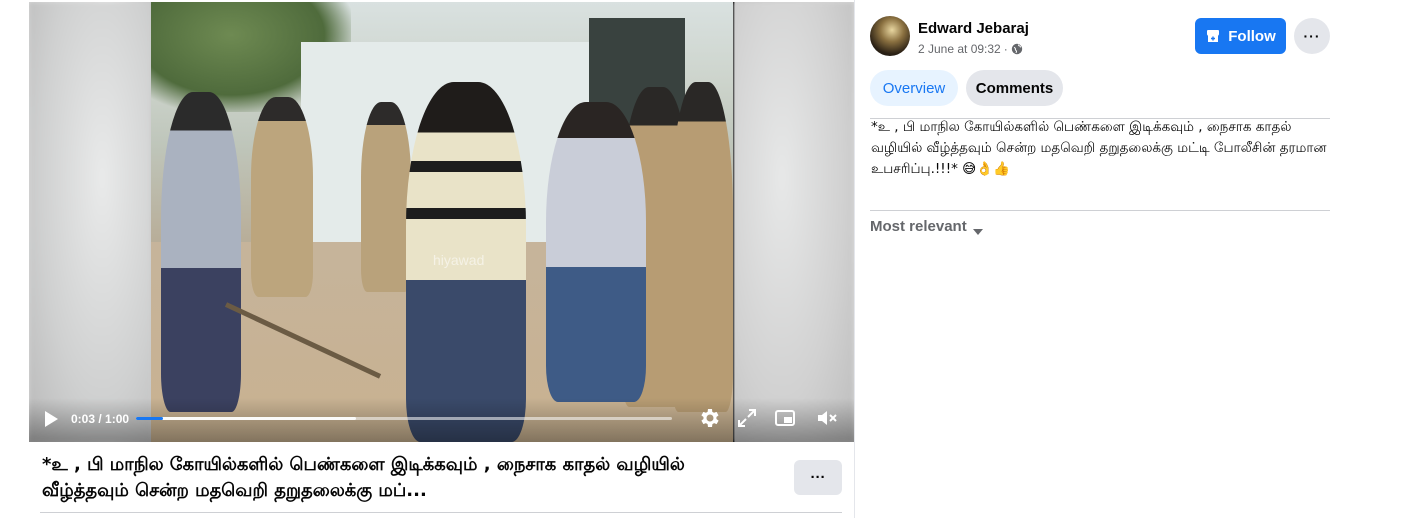 The image size is (1403, 518). I want to click on chevron-down-icon, so click(977, 229).